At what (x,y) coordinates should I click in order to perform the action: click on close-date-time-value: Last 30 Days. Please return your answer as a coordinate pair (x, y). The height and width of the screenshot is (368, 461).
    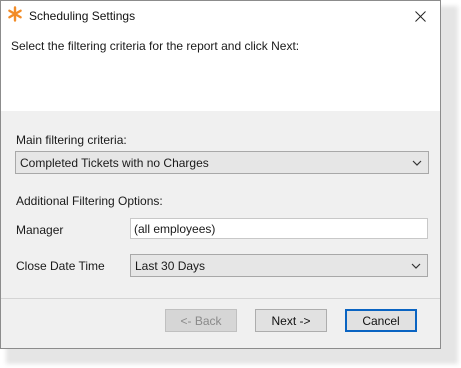
    Looking at the image, I should click on (170, 265).